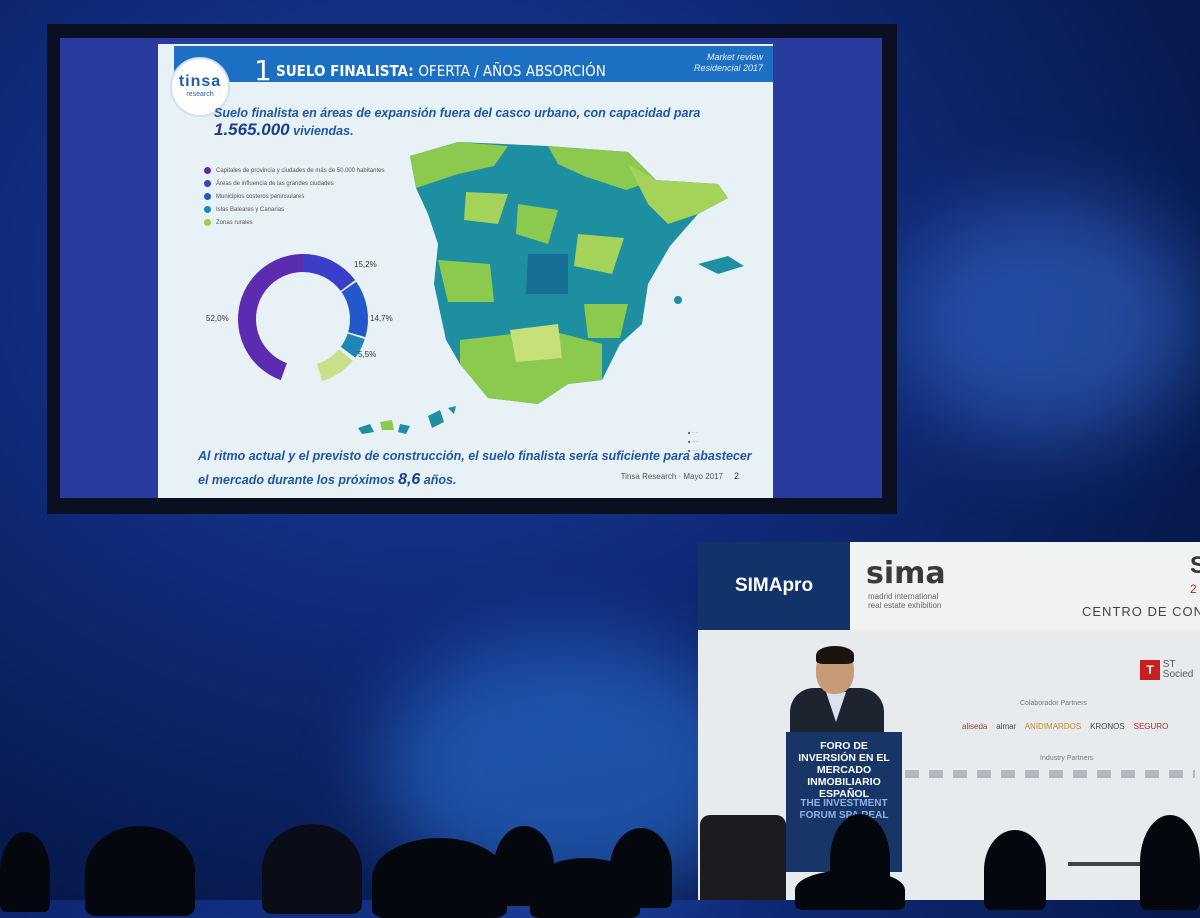 Image resolution: width=1200 pixels, height=918 pixels. I want to click on donut-label-d: 5,5%, so click(367, 354).